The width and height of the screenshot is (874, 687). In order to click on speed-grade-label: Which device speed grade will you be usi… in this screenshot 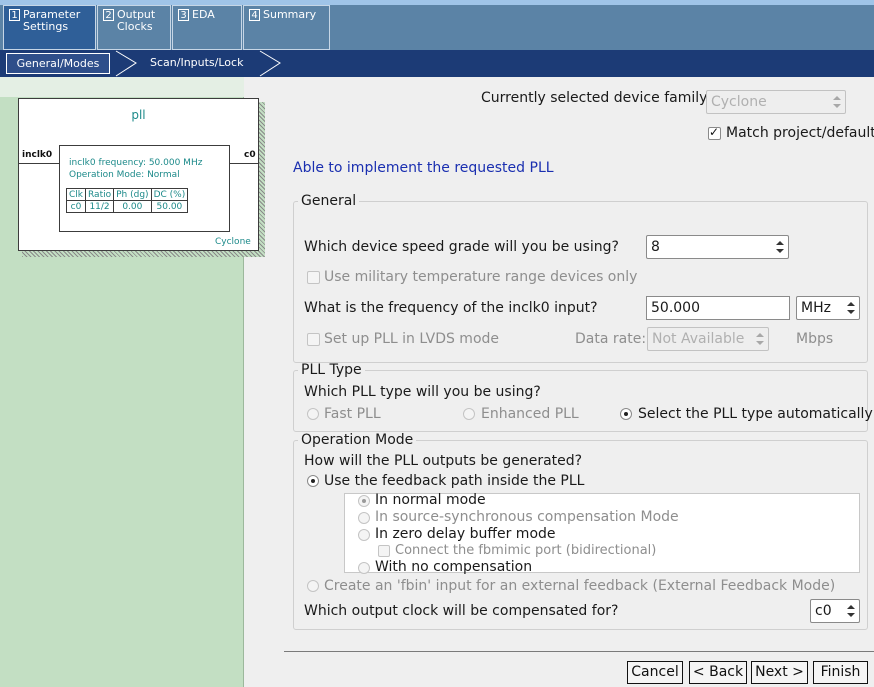, I will do `click(461, 247)`.